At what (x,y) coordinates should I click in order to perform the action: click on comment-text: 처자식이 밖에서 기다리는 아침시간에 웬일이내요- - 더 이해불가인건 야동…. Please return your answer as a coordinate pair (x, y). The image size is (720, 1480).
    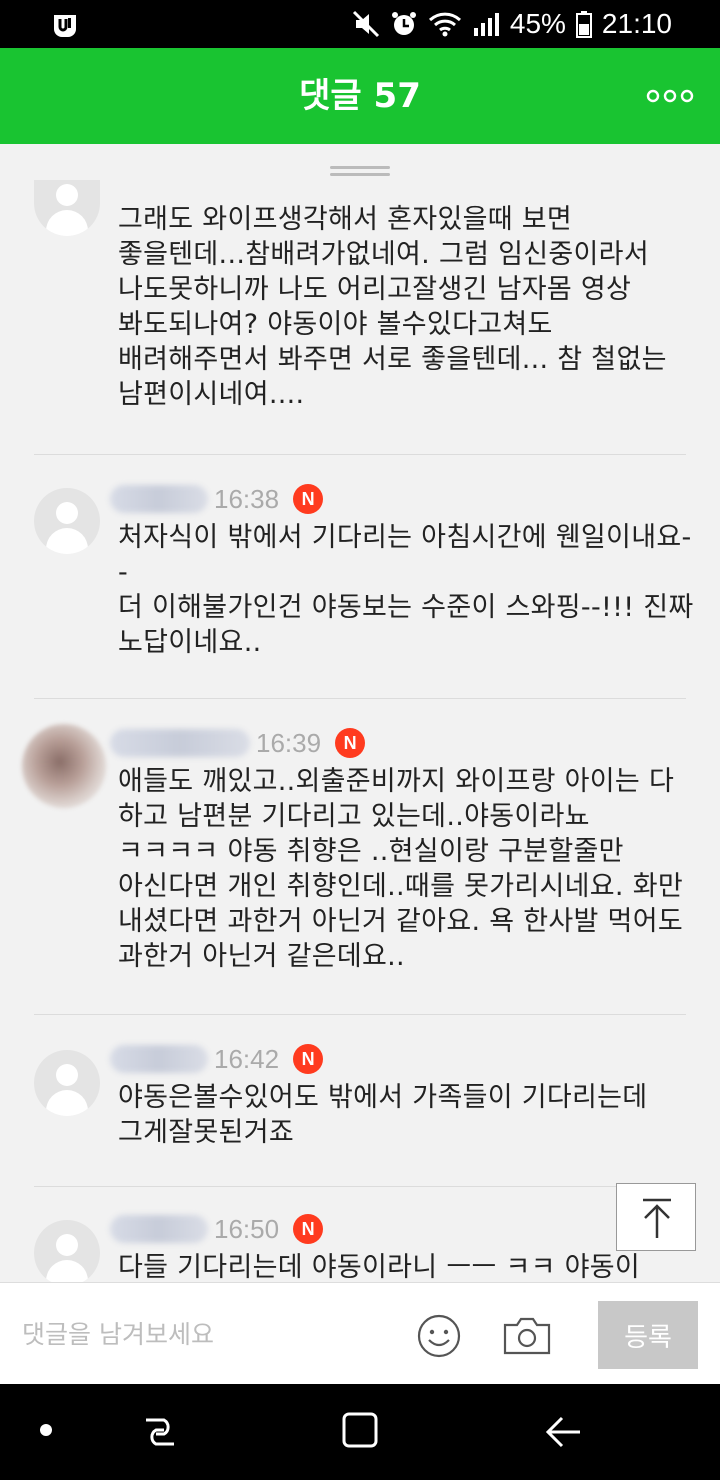
    Looking at the image, I should click on (406, 590).